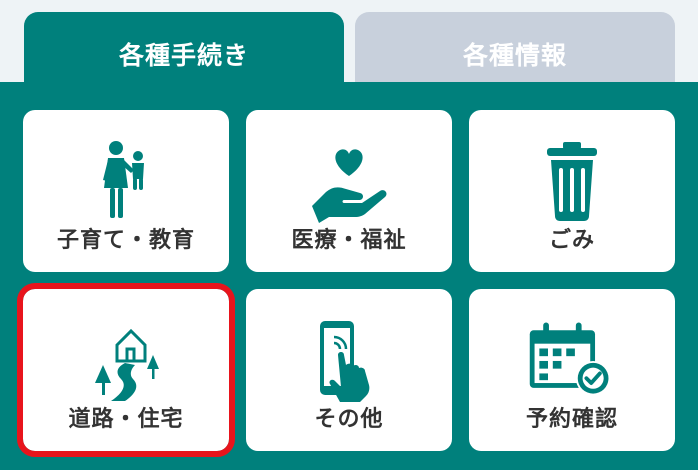 This screenshot has width=698, height=470. I want to click on heart-hand-icon, so click(349, 181).